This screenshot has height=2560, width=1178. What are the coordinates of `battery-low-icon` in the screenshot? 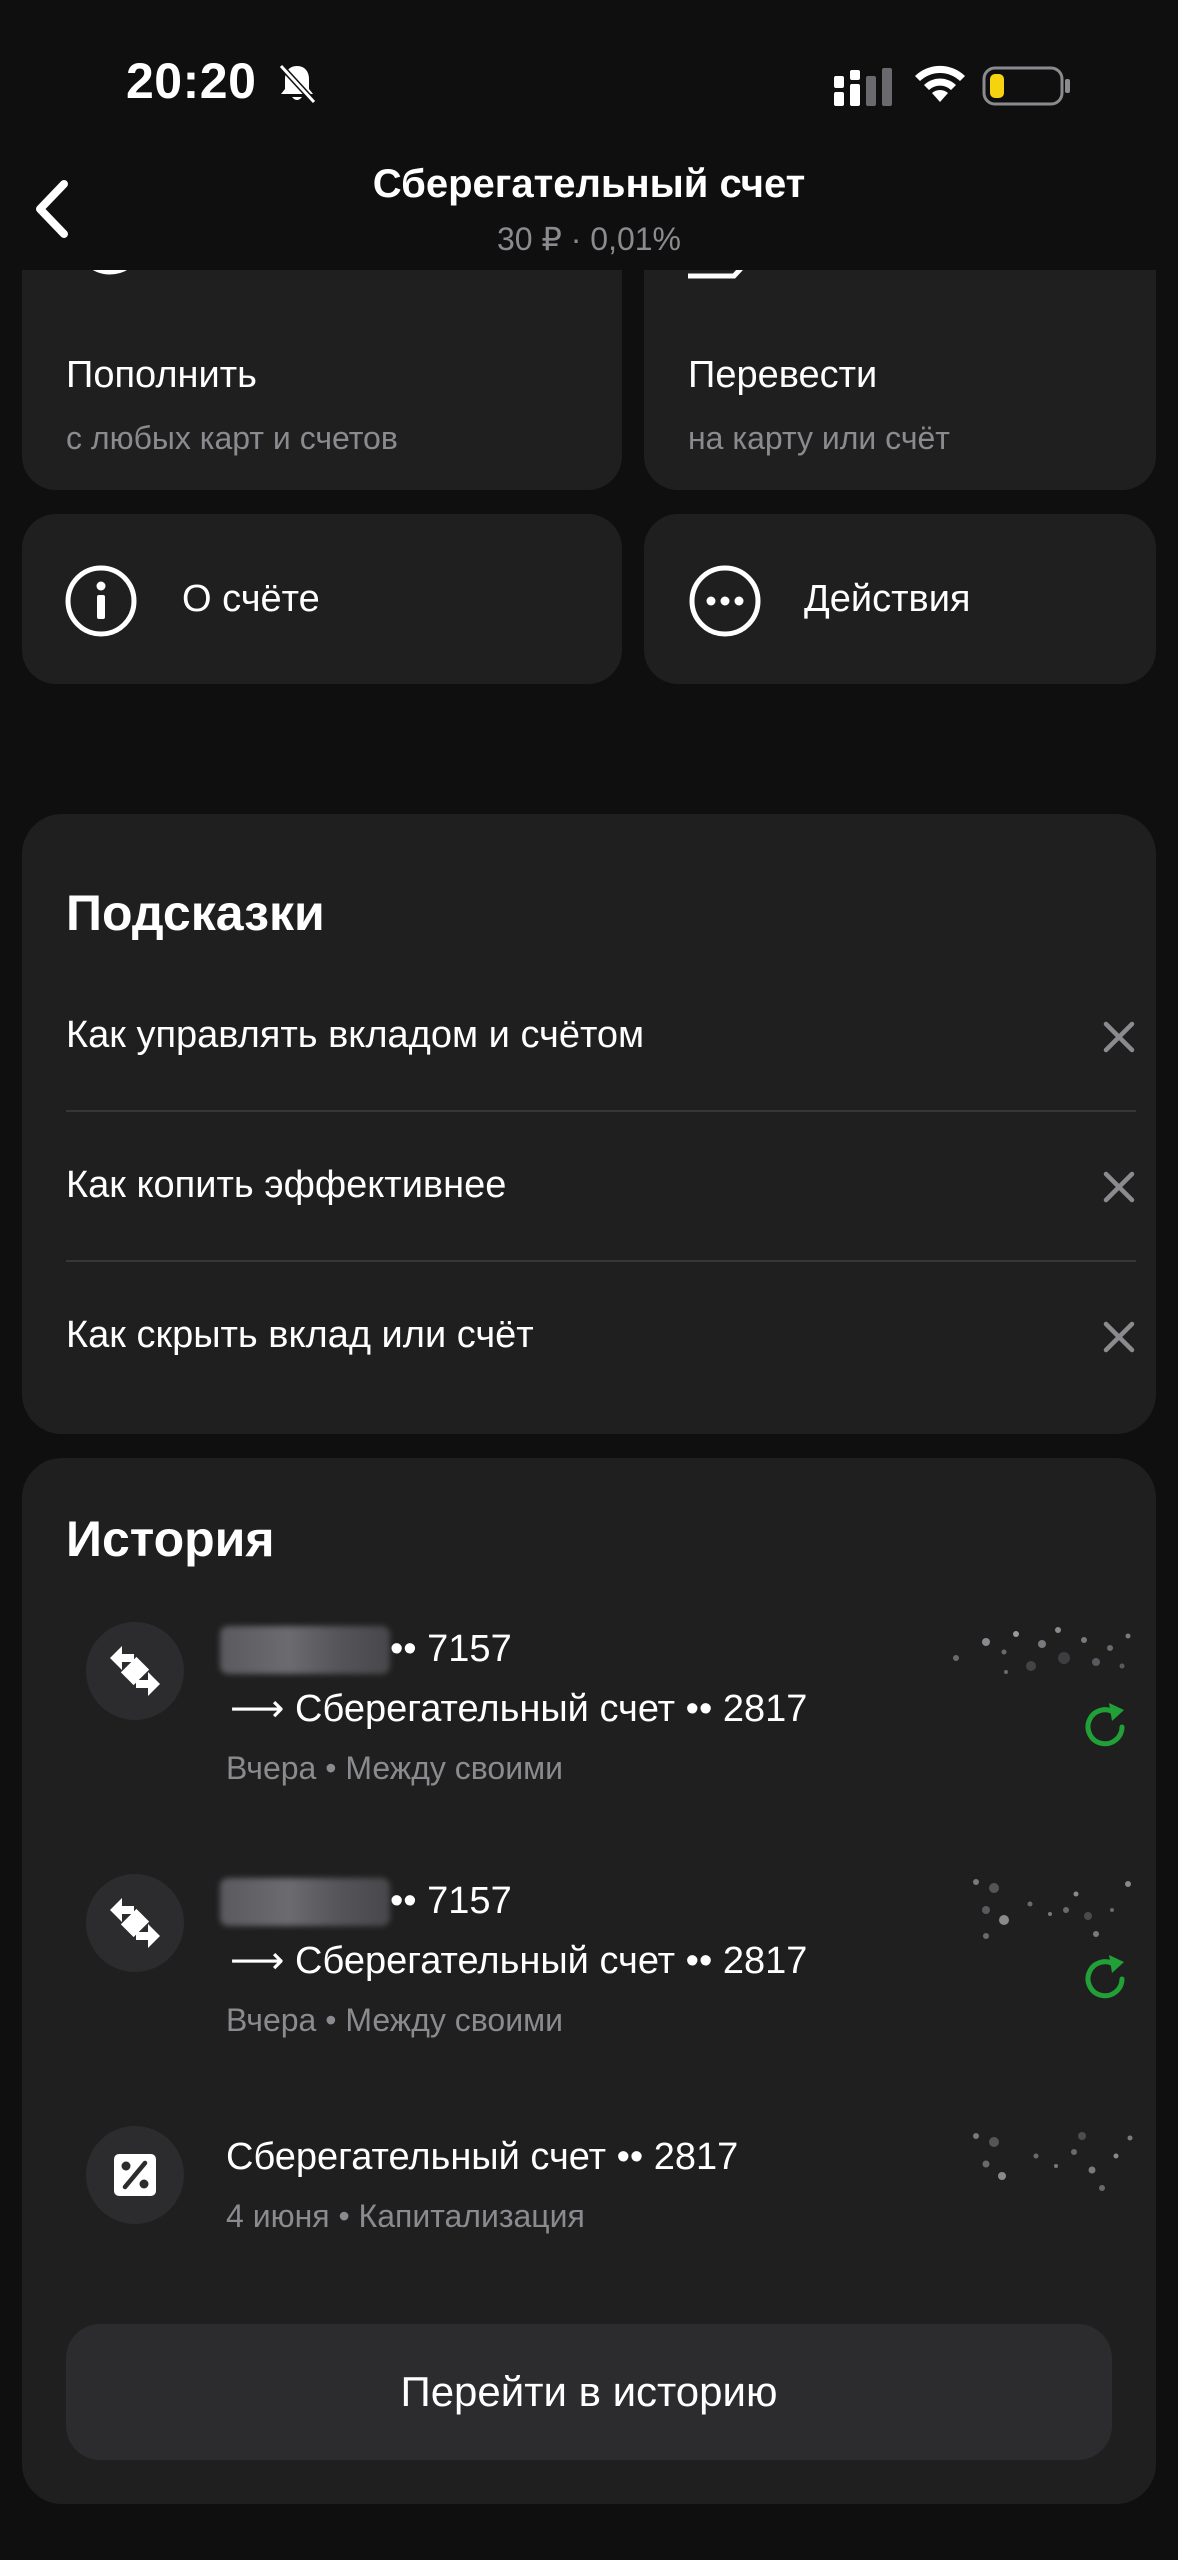 It's located at (1026, 86).